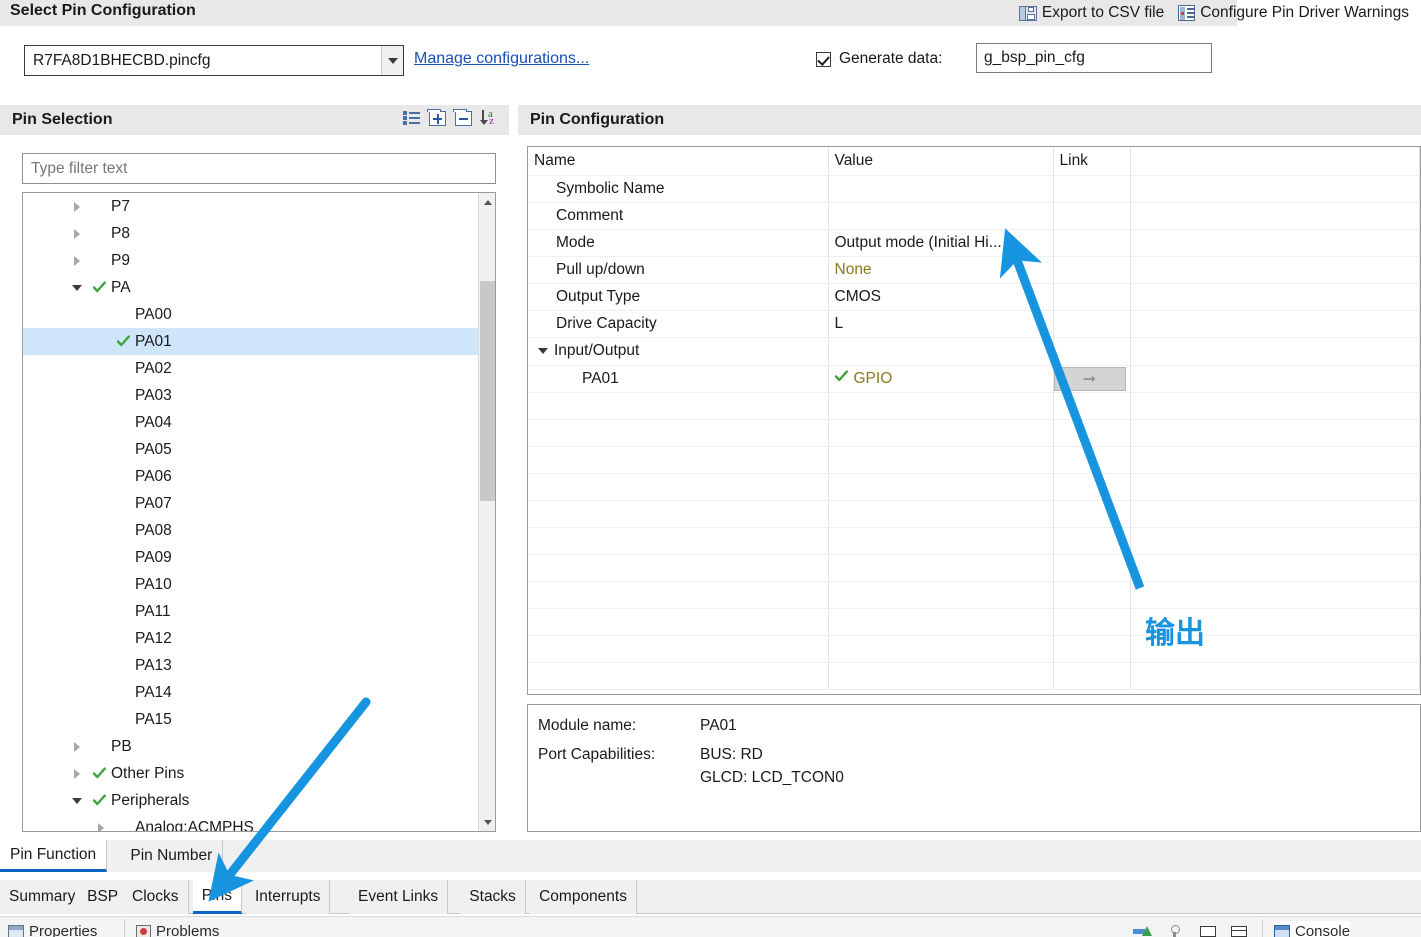 This screenshot has width=1421, height=937. What do you see at coordinates (54, 856) in the screenshot?
I see `tab-pin-function: Pin Function` at bounding box center [54, 856].